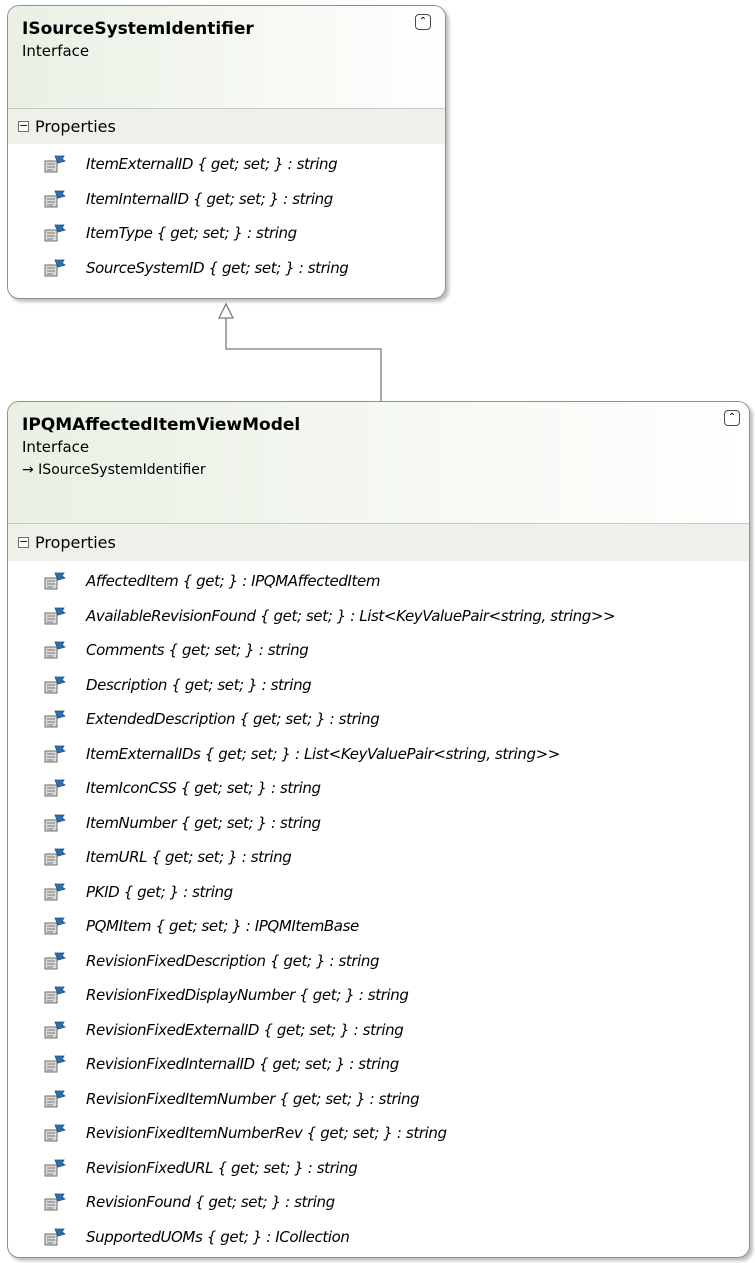 This screenshot has height=1263, width=755. Describe the element at coordinates (199, 684) in the screenshot. I see `member-text: Description { get; set; } : string` at that location.